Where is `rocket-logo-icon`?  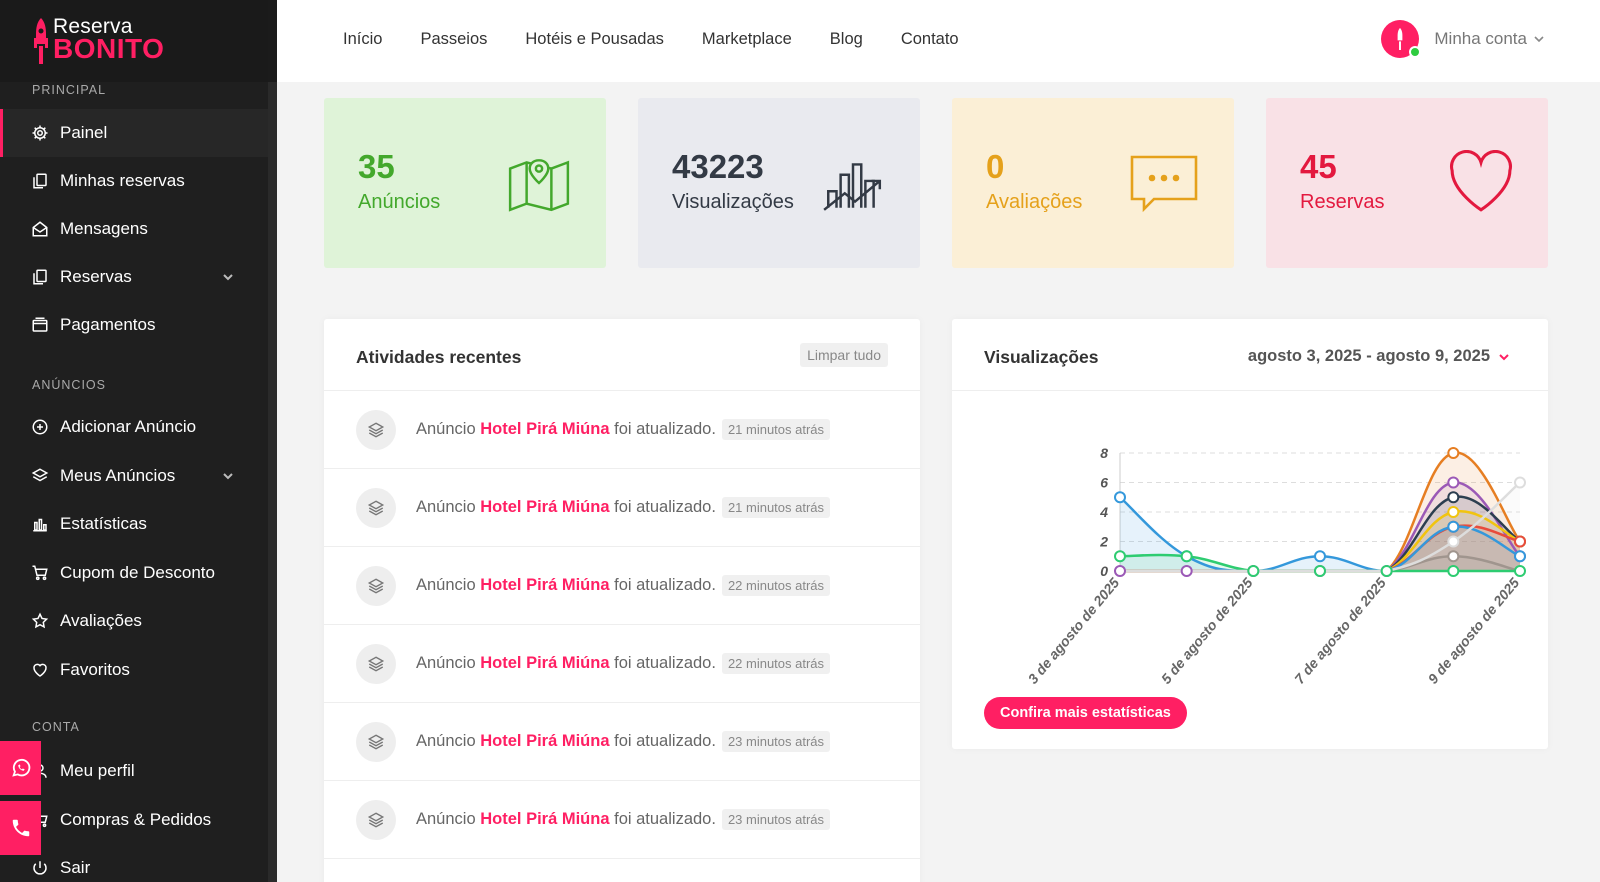
rocket-logo-icon is located at coordinates (41, 41).